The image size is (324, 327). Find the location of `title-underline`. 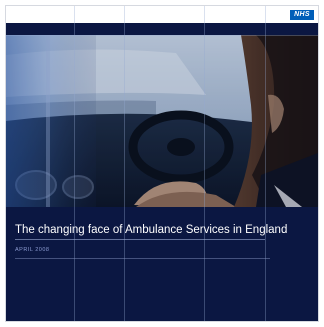

title-underline is located at coordinates (140, 239).